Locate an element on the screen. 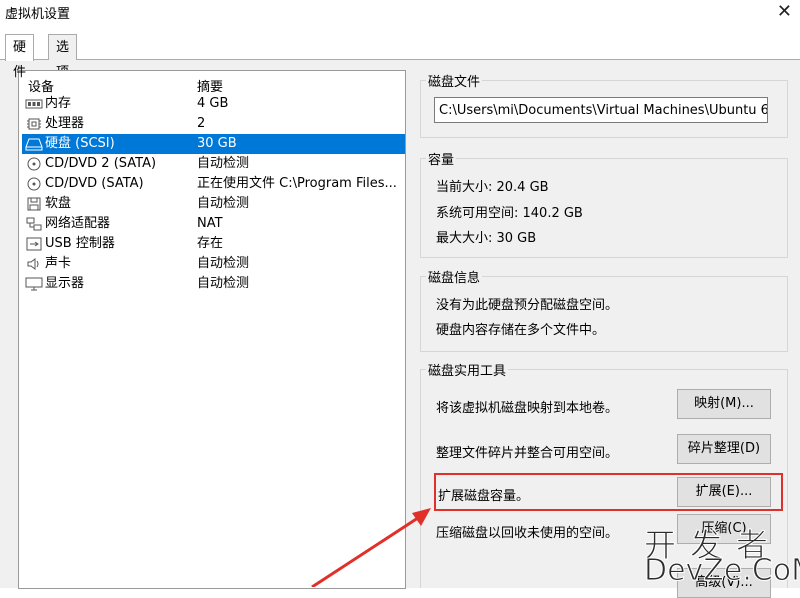 The width and height of the screenshot is (800, 598). floppy-icon is located at coordinates (34, 204).